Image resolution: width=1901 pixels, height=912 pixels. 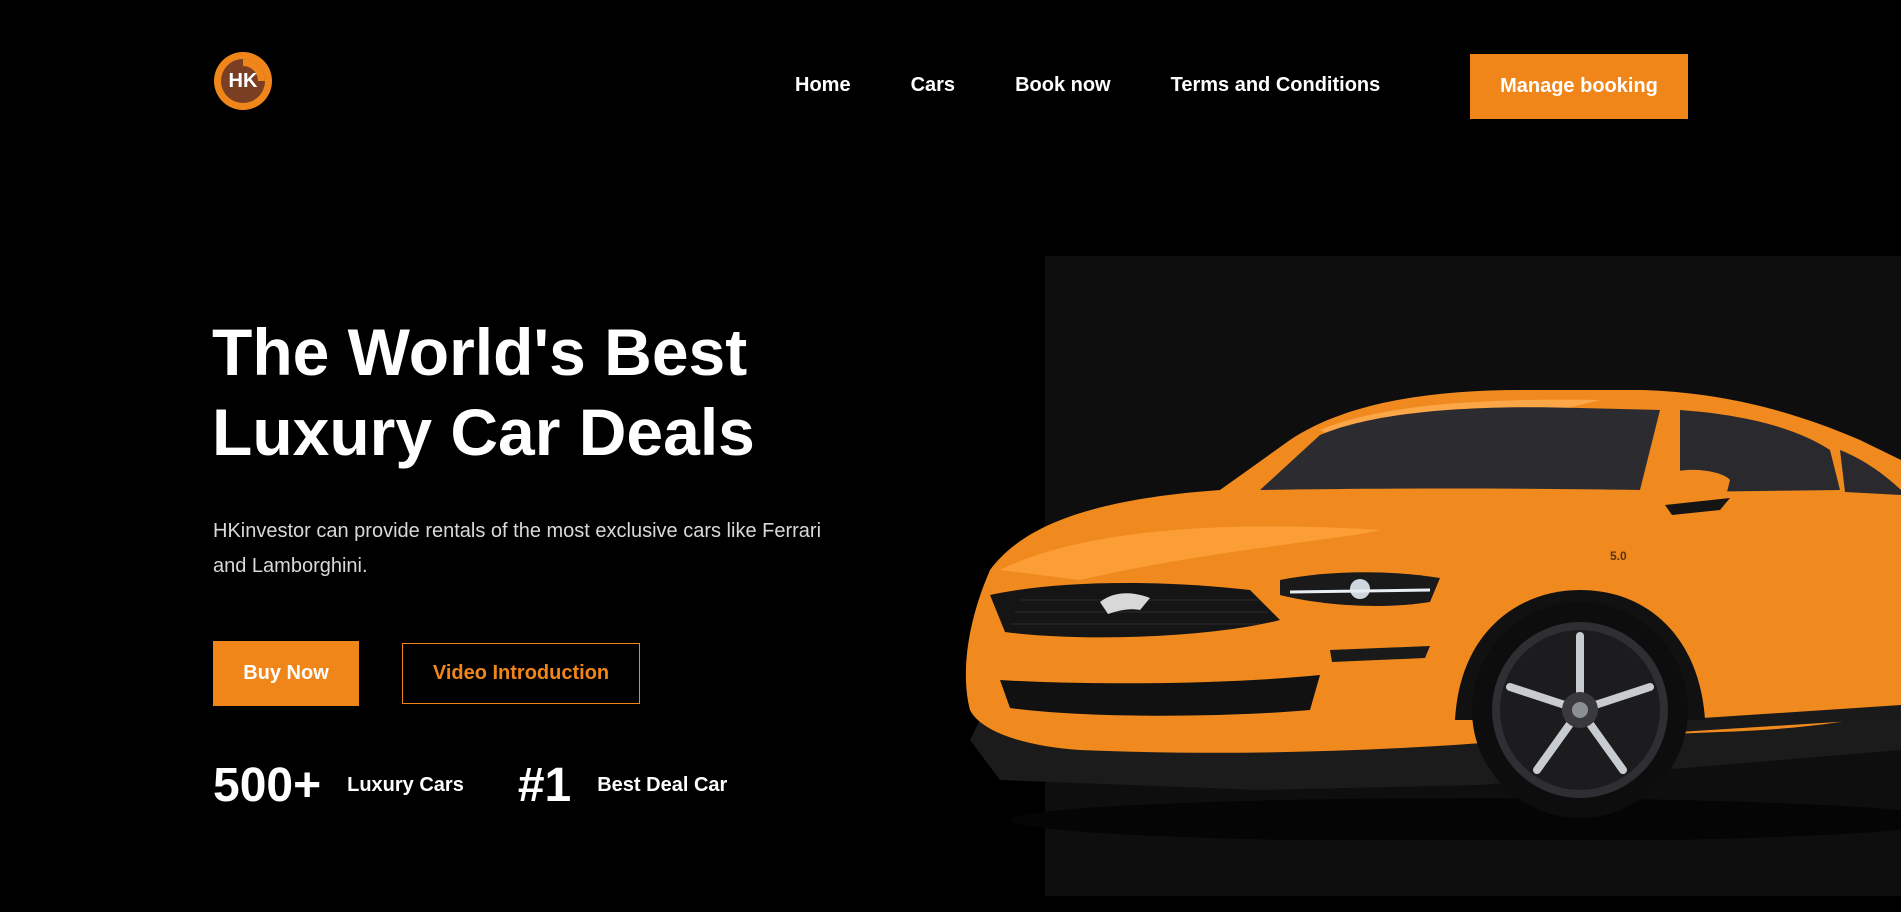 I want to click on main-nav: Home Cars Book now Terms and Conditions, so click(x=1087, y=85).